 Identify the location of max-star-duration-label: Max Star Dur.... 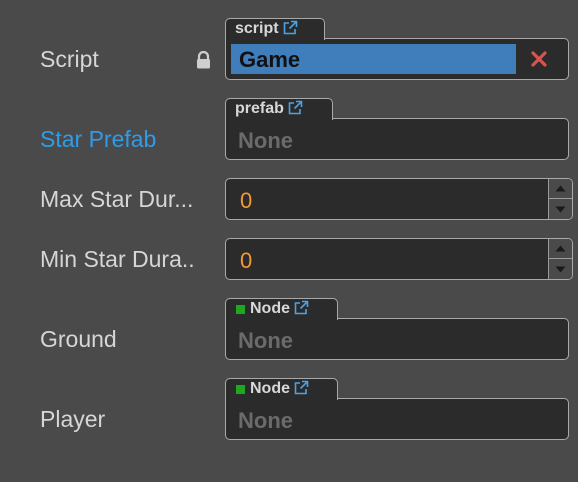
(117, 199).